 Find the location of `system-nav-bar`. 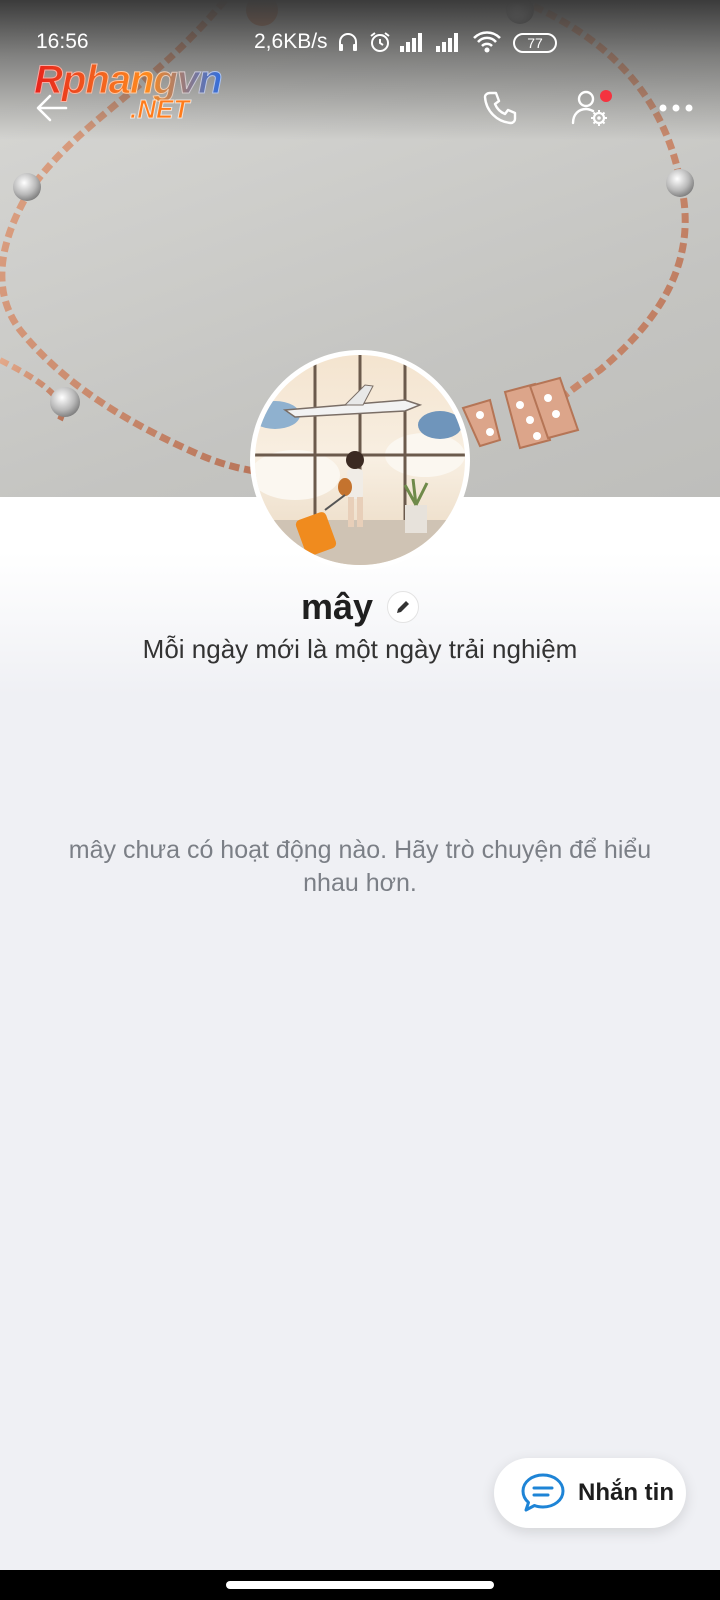

system-nav-bar is located at coordinates (360, 1585).